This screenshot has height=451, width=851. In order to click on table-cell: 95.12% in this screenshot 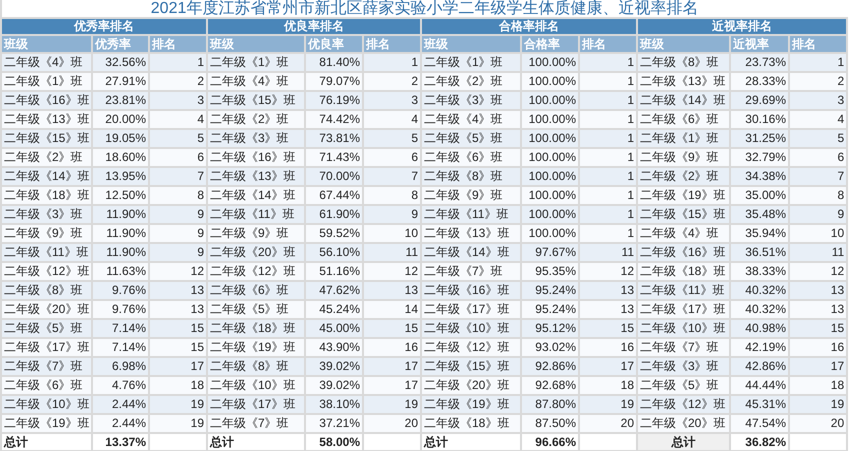, I will do `click(550, 328)`.